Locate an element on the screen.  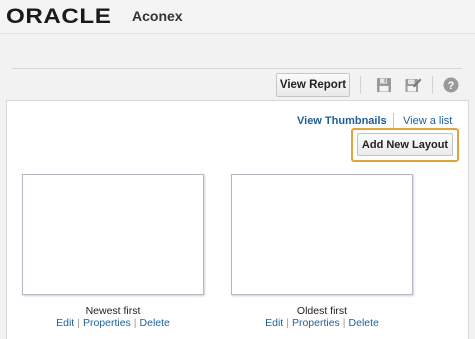
view-thumbnails-link: View Thumbnails is located at coordinates (342, 121).